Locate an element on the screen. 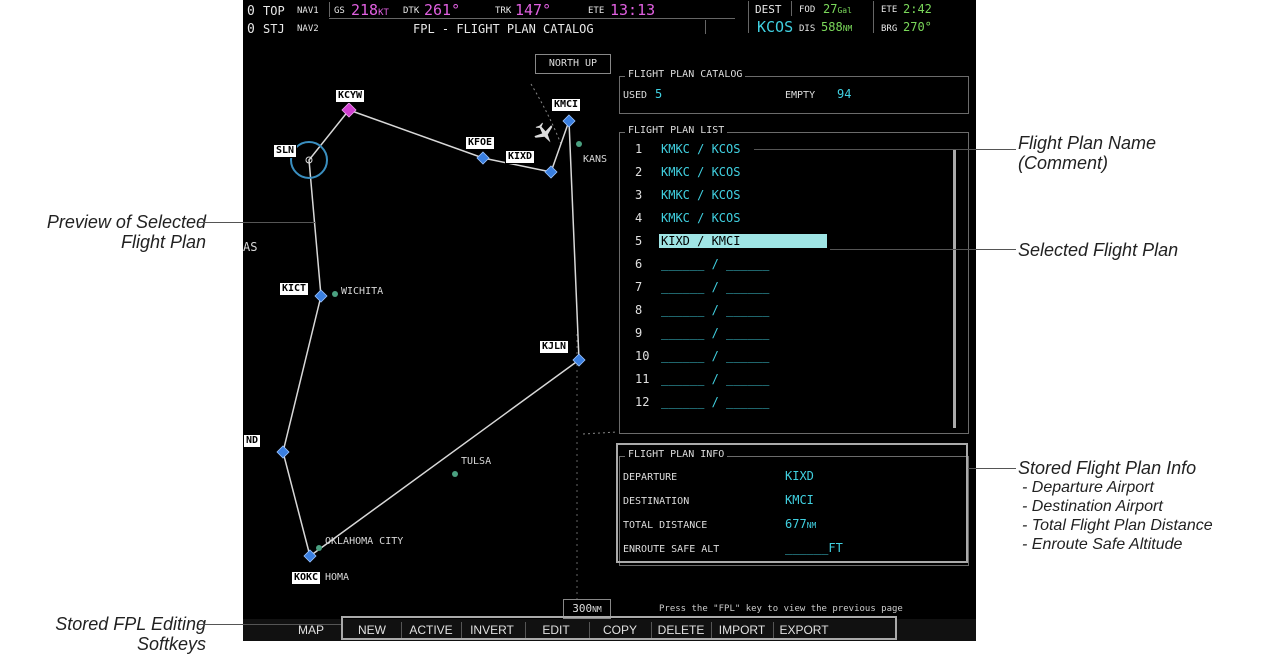  fpl-number: 3 is located at coordinates (639, 195).